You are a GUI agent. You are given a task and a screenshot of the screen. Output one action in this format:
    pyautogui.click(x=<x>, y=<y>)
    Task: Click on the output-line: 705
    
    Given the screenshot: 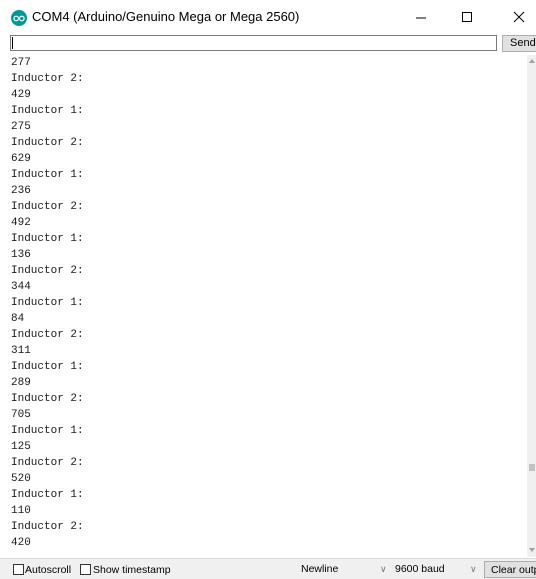 What is the action you would take?
    pyautogui.click(x=21, y=415)
    